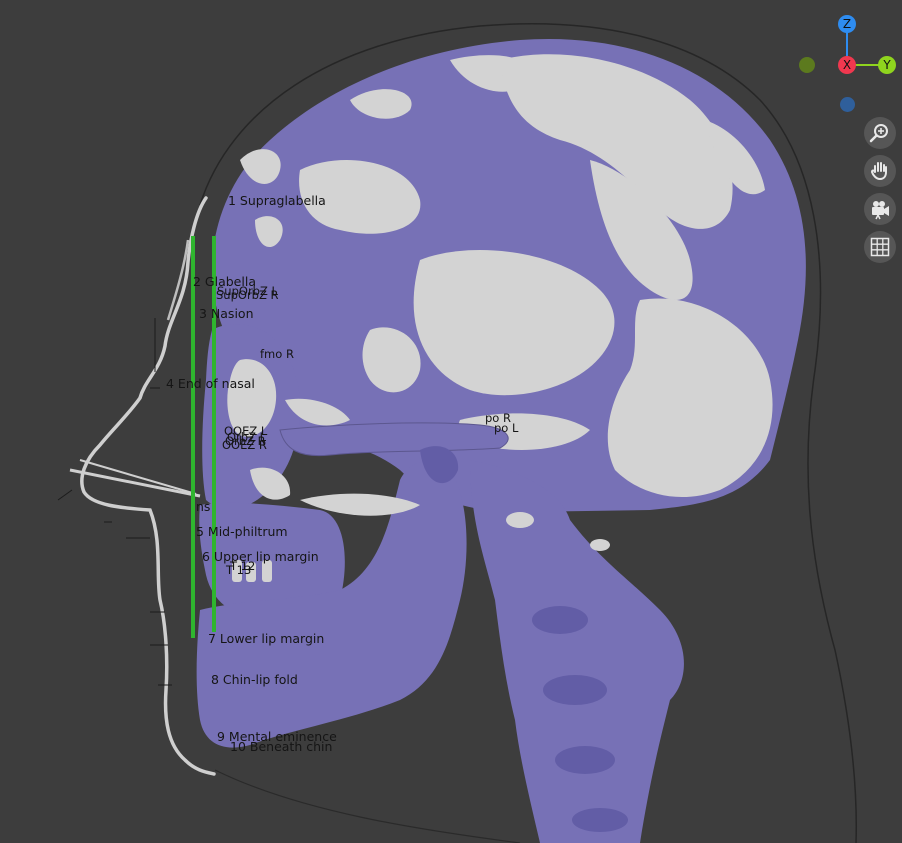 This screenshot has width=902, height=843. I want to click on hand-icon, so click(878, 171).